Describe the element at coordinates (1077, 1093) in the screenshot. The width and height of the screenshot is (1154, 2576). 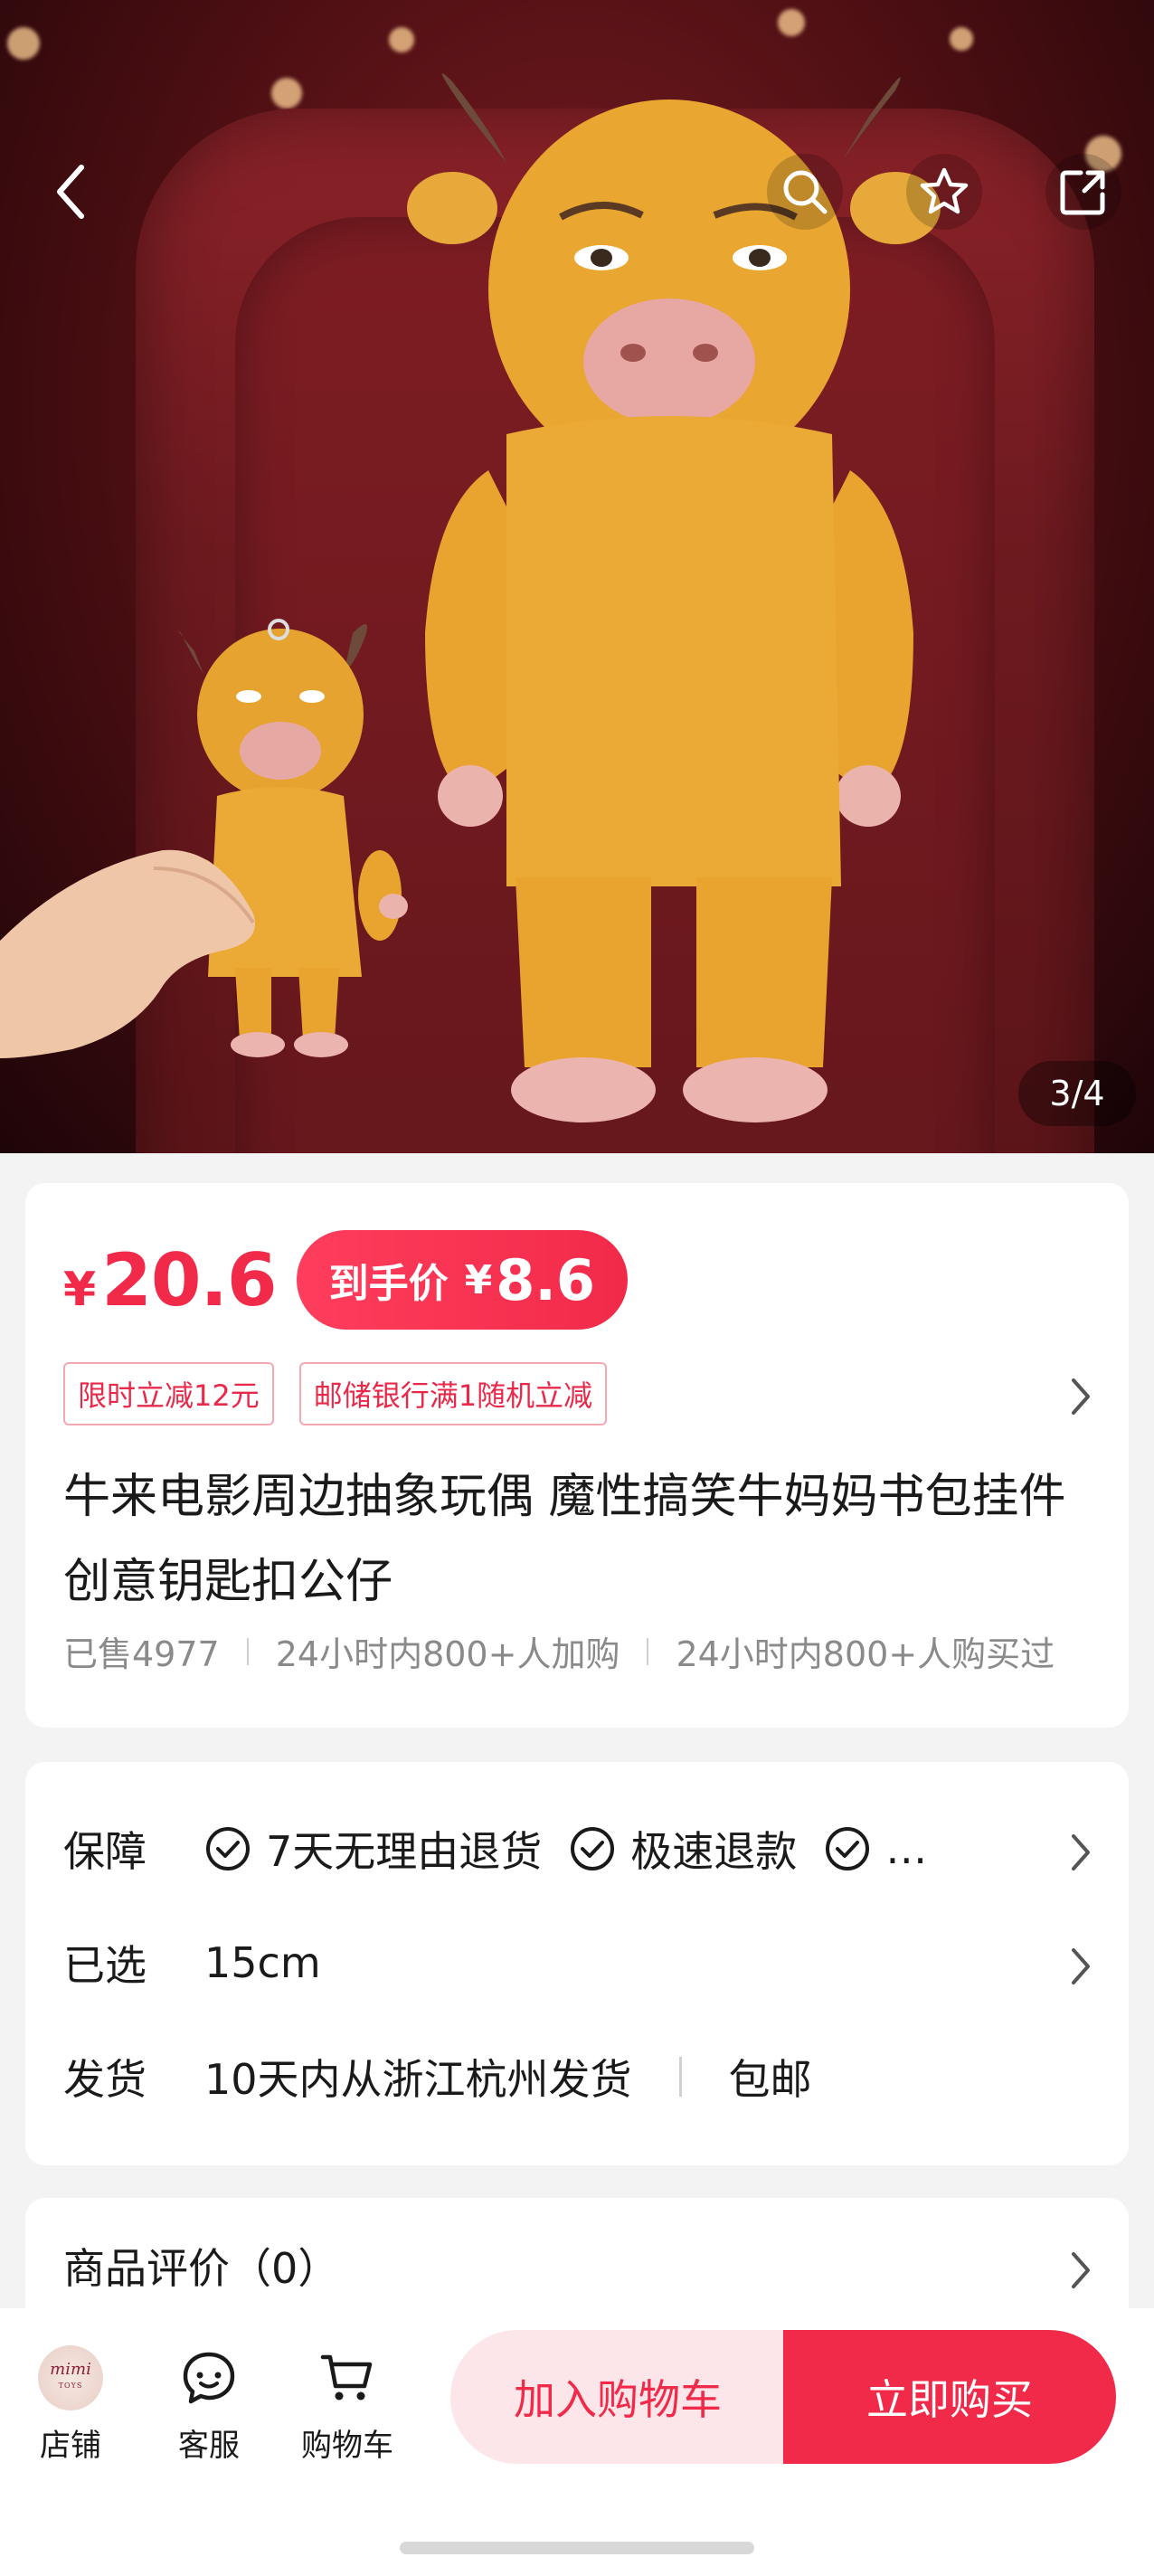
I see `image-counter: 3/4` at that location.